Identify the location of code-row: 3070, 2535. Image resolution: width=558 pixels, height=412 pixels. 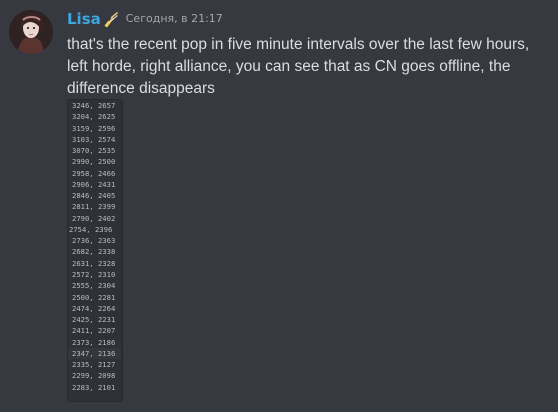
(94, 151).